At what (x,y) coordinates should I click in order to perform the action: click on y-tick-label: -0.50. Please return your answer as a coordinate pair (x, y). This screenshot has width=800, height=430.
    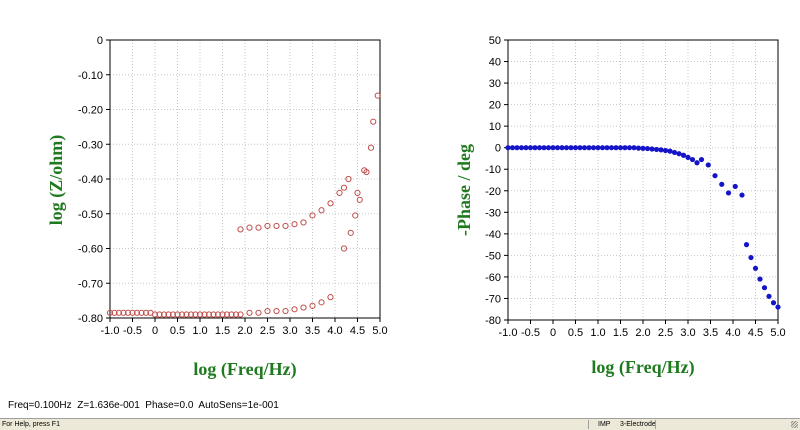
    Looking at the image, I should click on (90, 215).